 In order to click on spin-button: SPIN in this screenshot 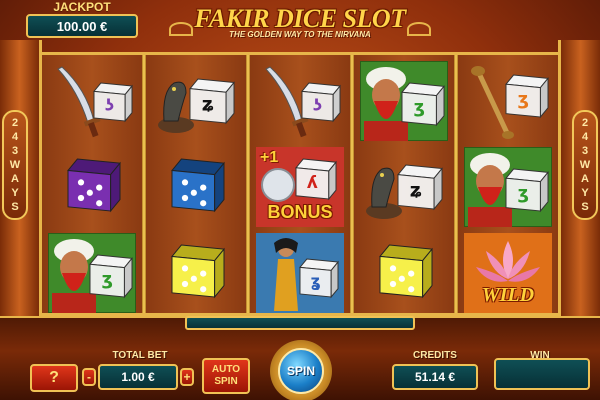, I will do `click(301, 371)`.